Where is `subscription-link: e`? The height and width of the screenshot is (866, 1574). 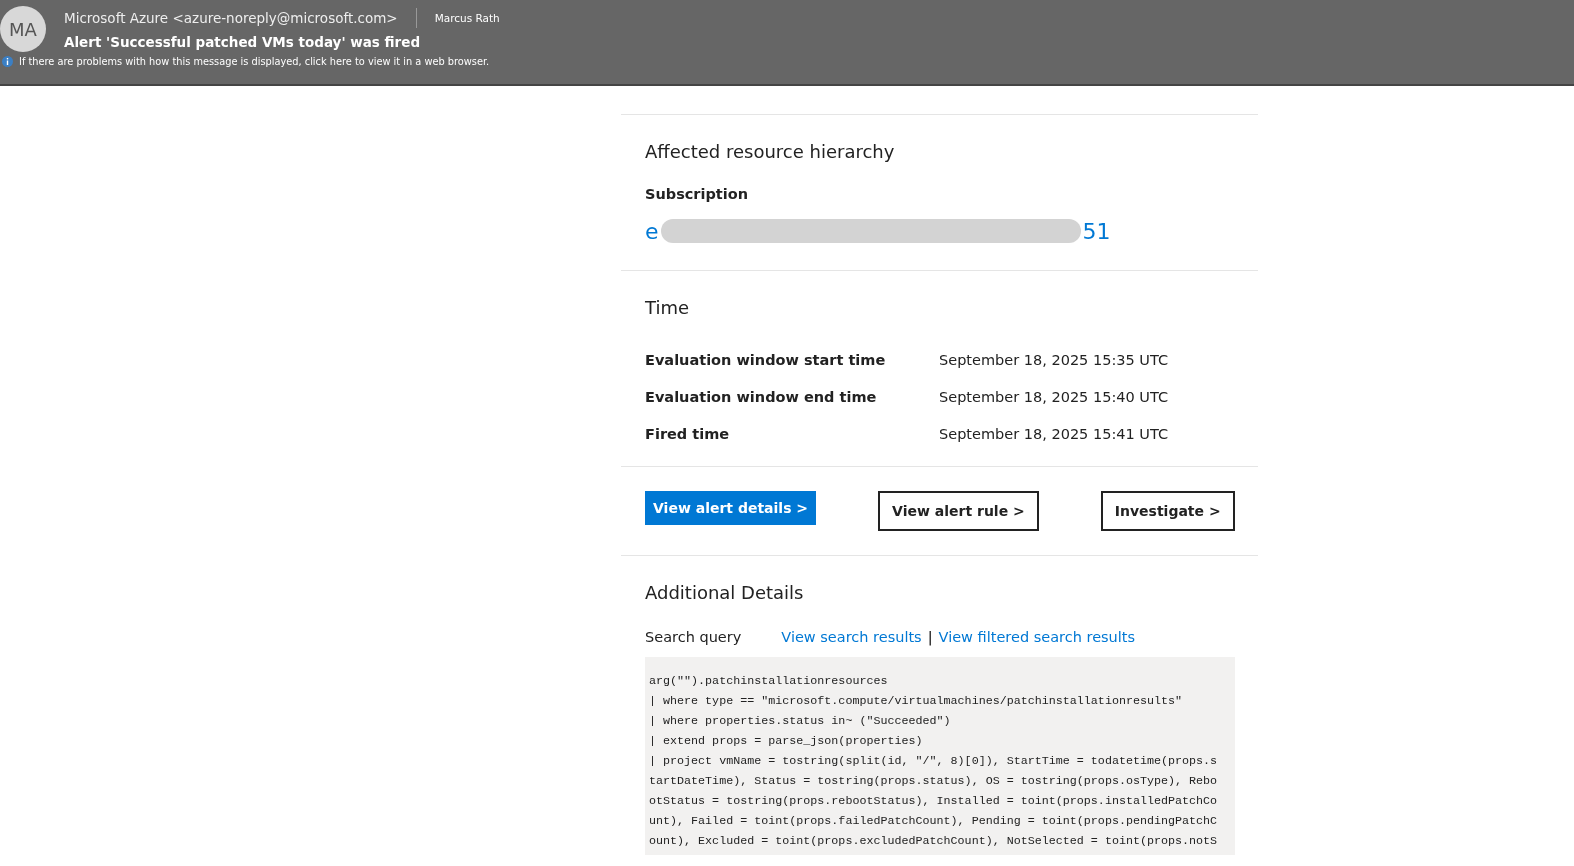 subscription-link: e is located at coordinates (652, 231).